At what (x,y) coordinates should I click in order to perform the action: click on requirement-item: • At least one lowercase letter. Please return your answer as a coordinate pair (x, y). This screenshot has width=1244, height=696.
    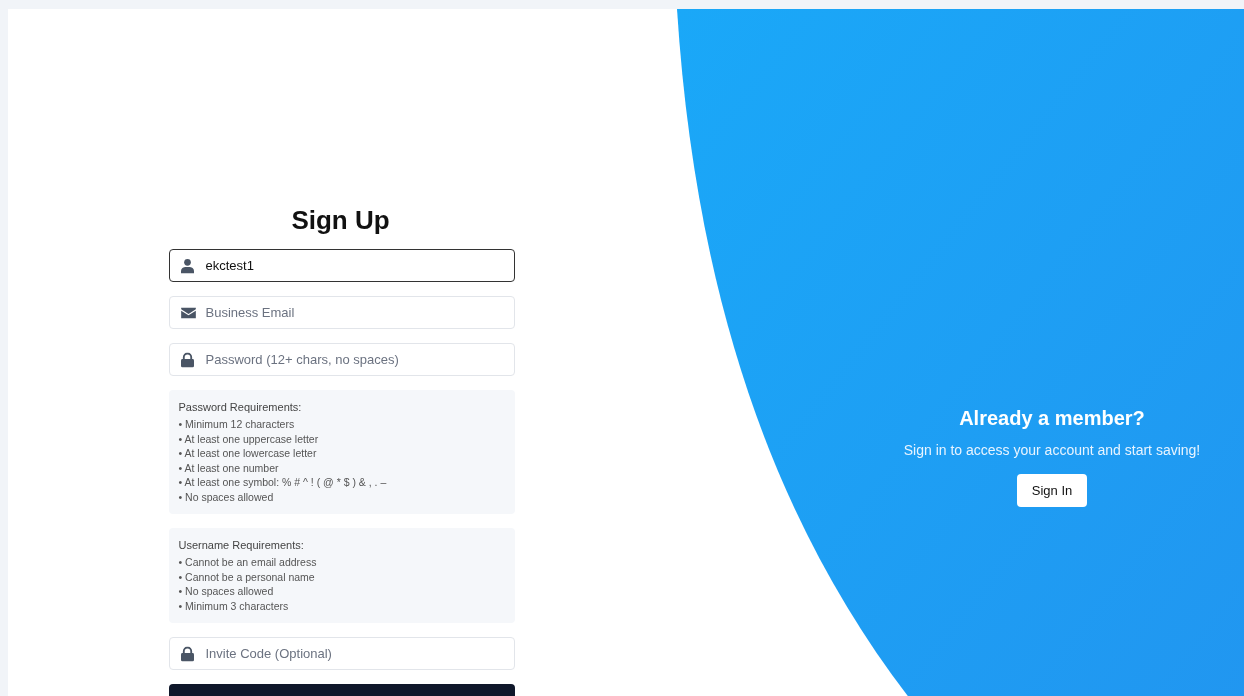
    Looking at the image, I should click on (248, 453).